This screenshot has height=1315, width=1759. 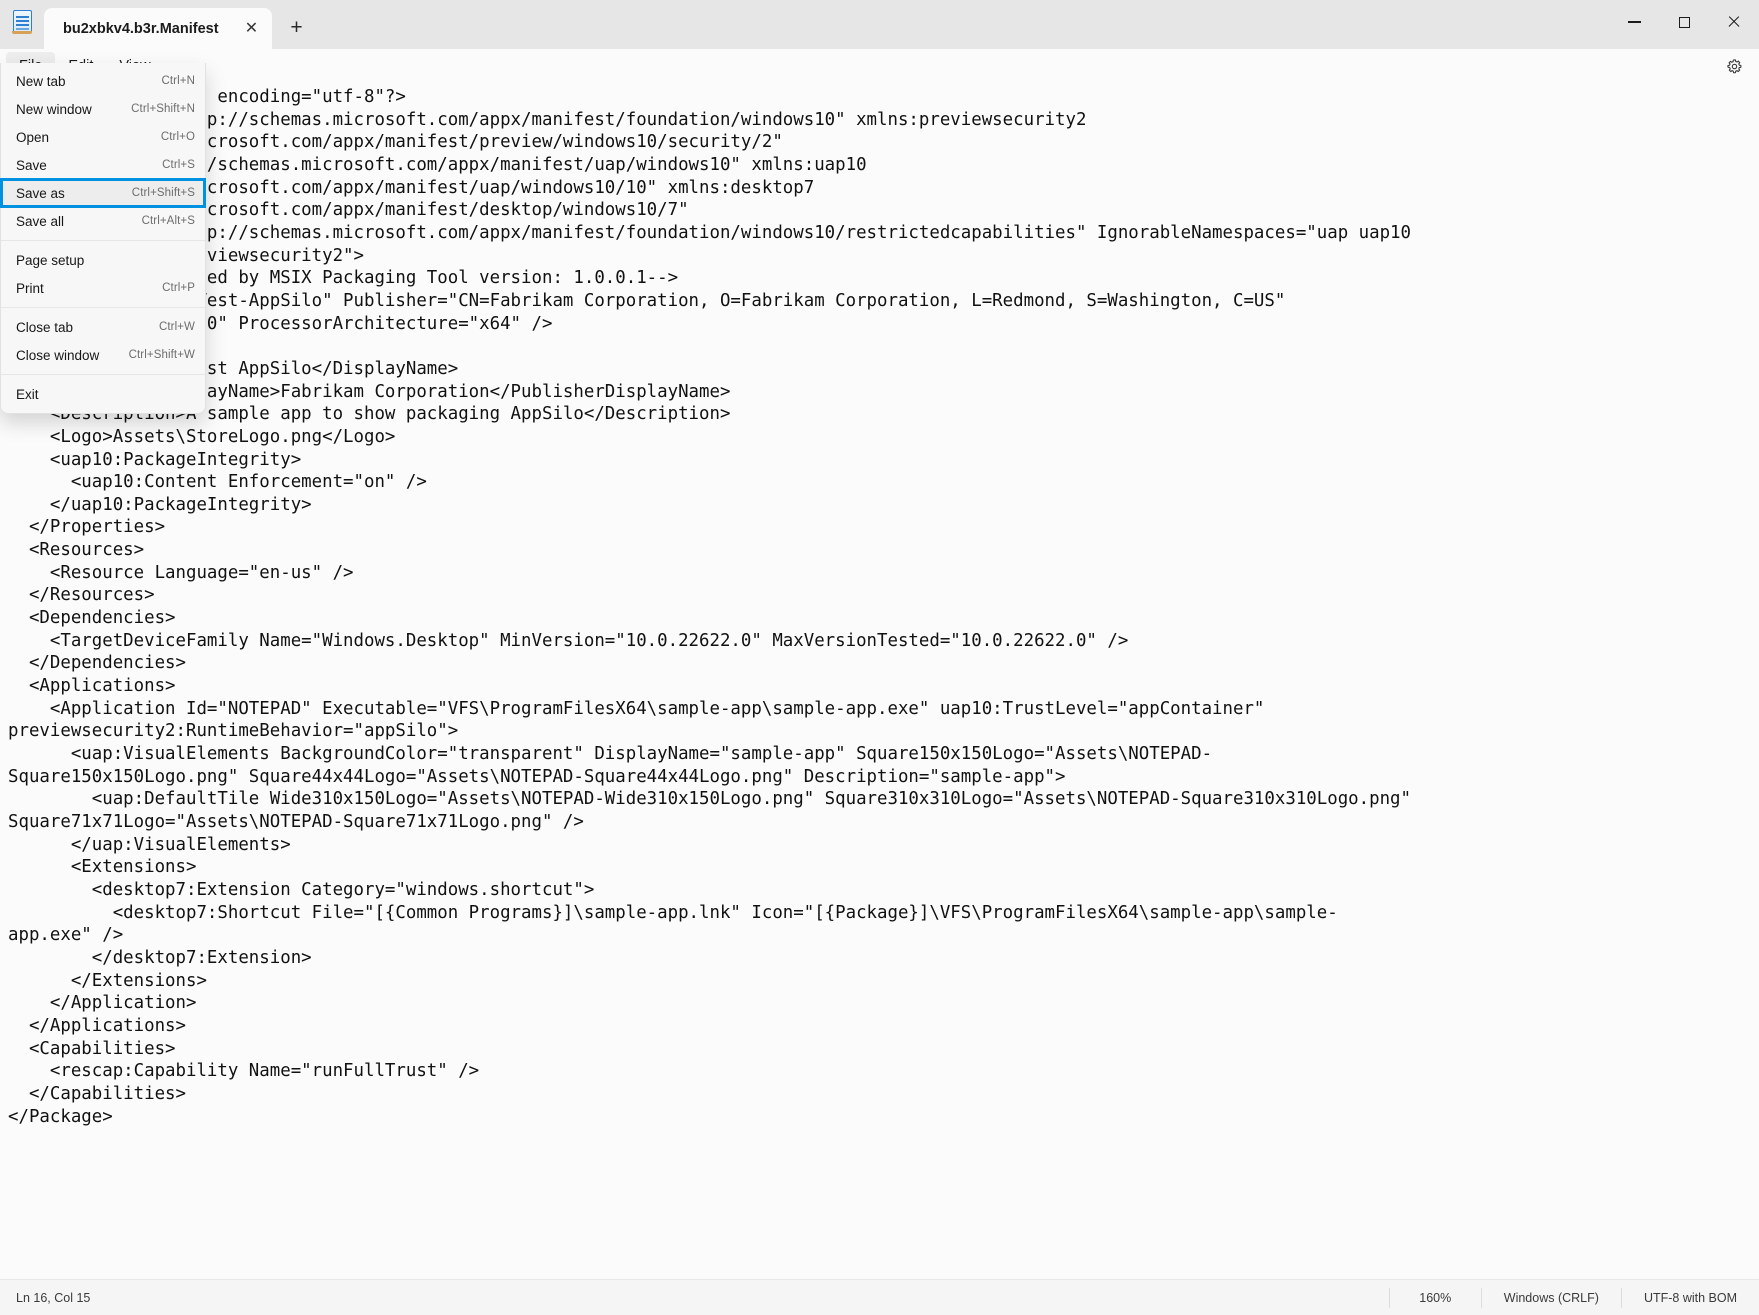 I want to click on file-menu-item-shortcut: Ctrl+Shift+S, so click(x=163, y=193).